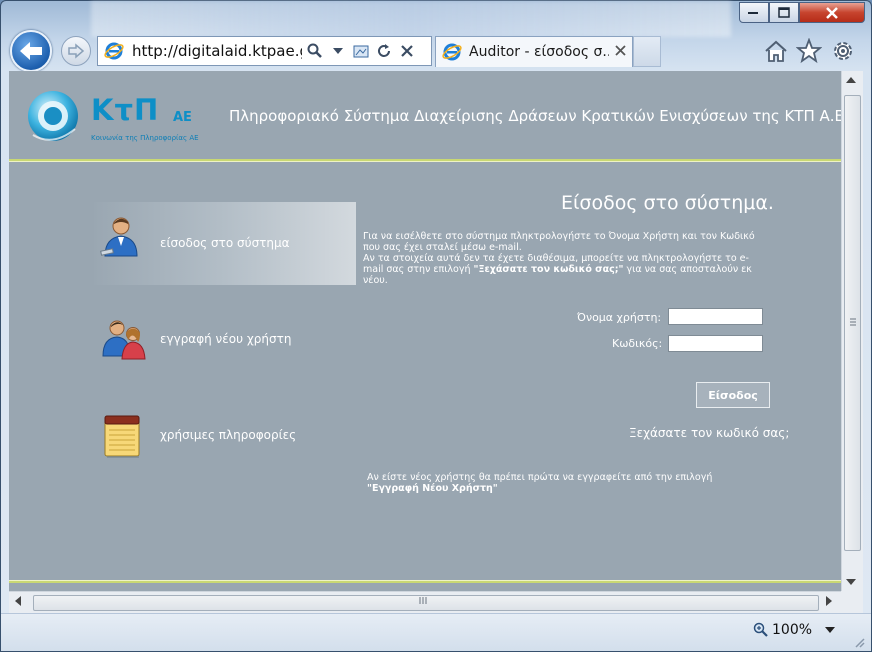  Describe the element at coordinates (145, 138) in the screenshot. I see `logo-subtitle: Κοινωνία της Πληροφορίας ΑΕ` at that location.